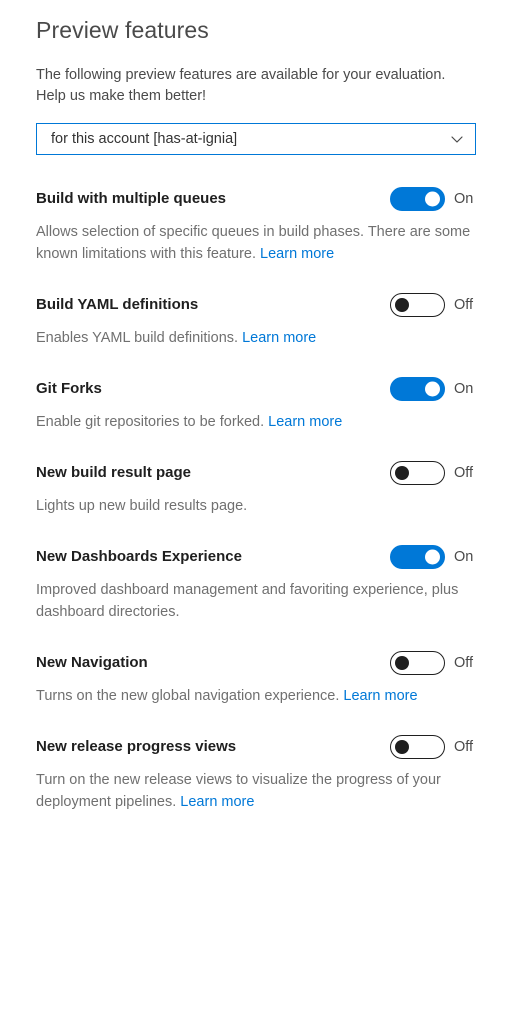  Describe the element at coordinates (131, 198) in the screenshot. I see `feature-name: Build with multiple queues` at that location.